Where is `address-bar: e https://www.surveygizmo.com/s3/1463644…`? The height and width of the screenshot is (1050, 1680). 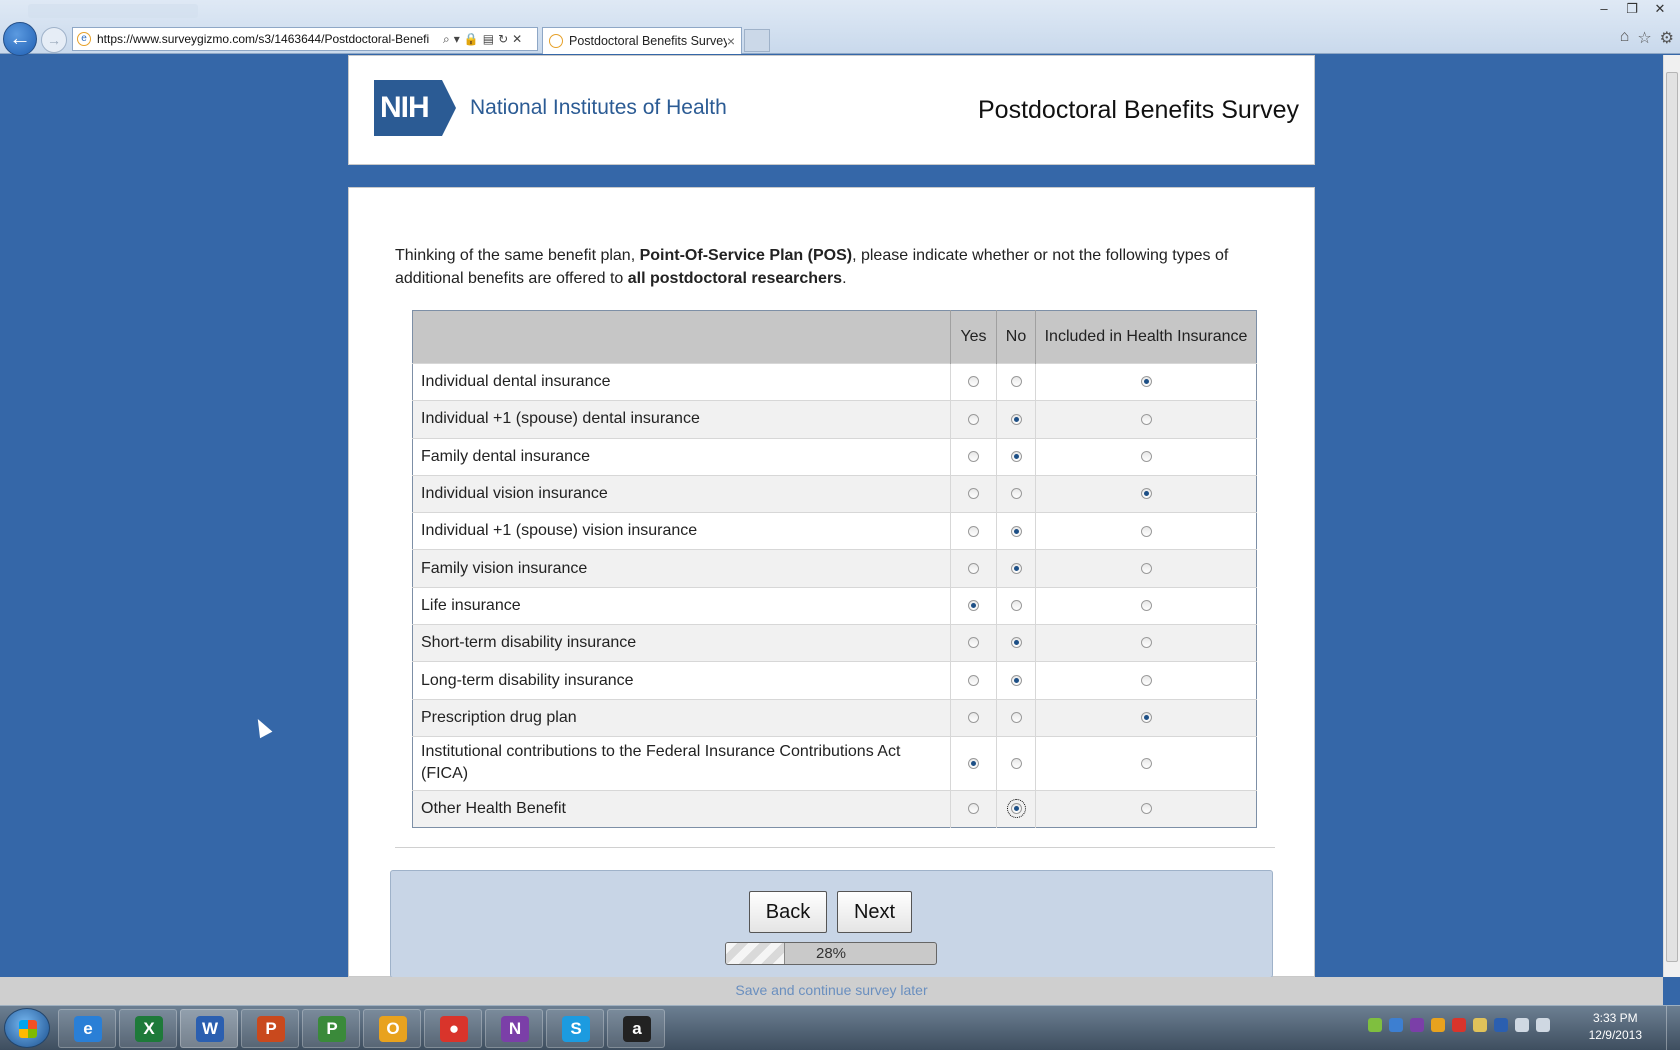 address-bar: e https://www.surveygizmo.com/s3/1463644… is located at coordinates (305, 39).